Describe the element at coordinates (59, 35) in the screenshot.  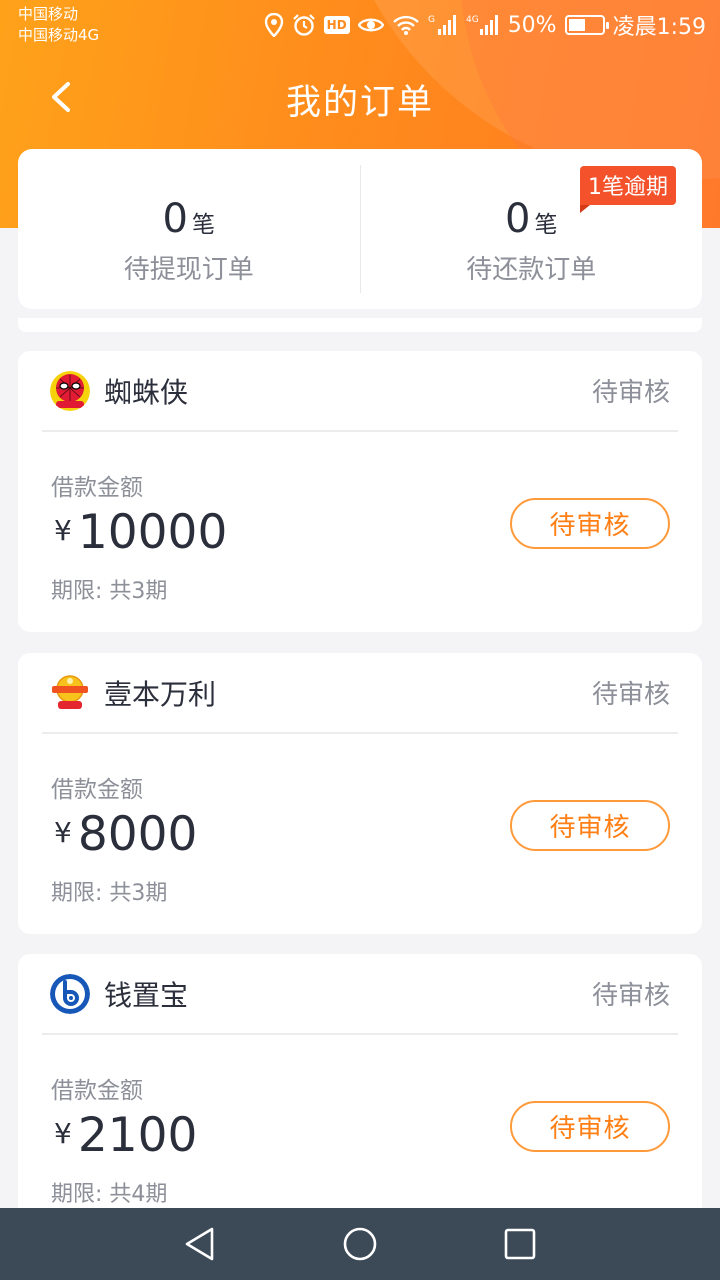
I see `carrier-2: 中国移动4G` at that location.